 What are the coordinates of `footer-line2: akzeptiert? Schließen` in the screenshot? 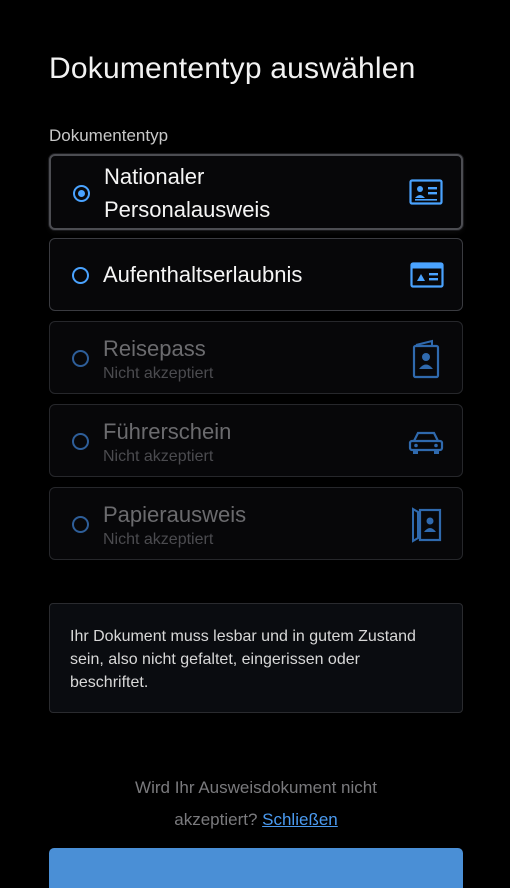 It's located at (256, 820).